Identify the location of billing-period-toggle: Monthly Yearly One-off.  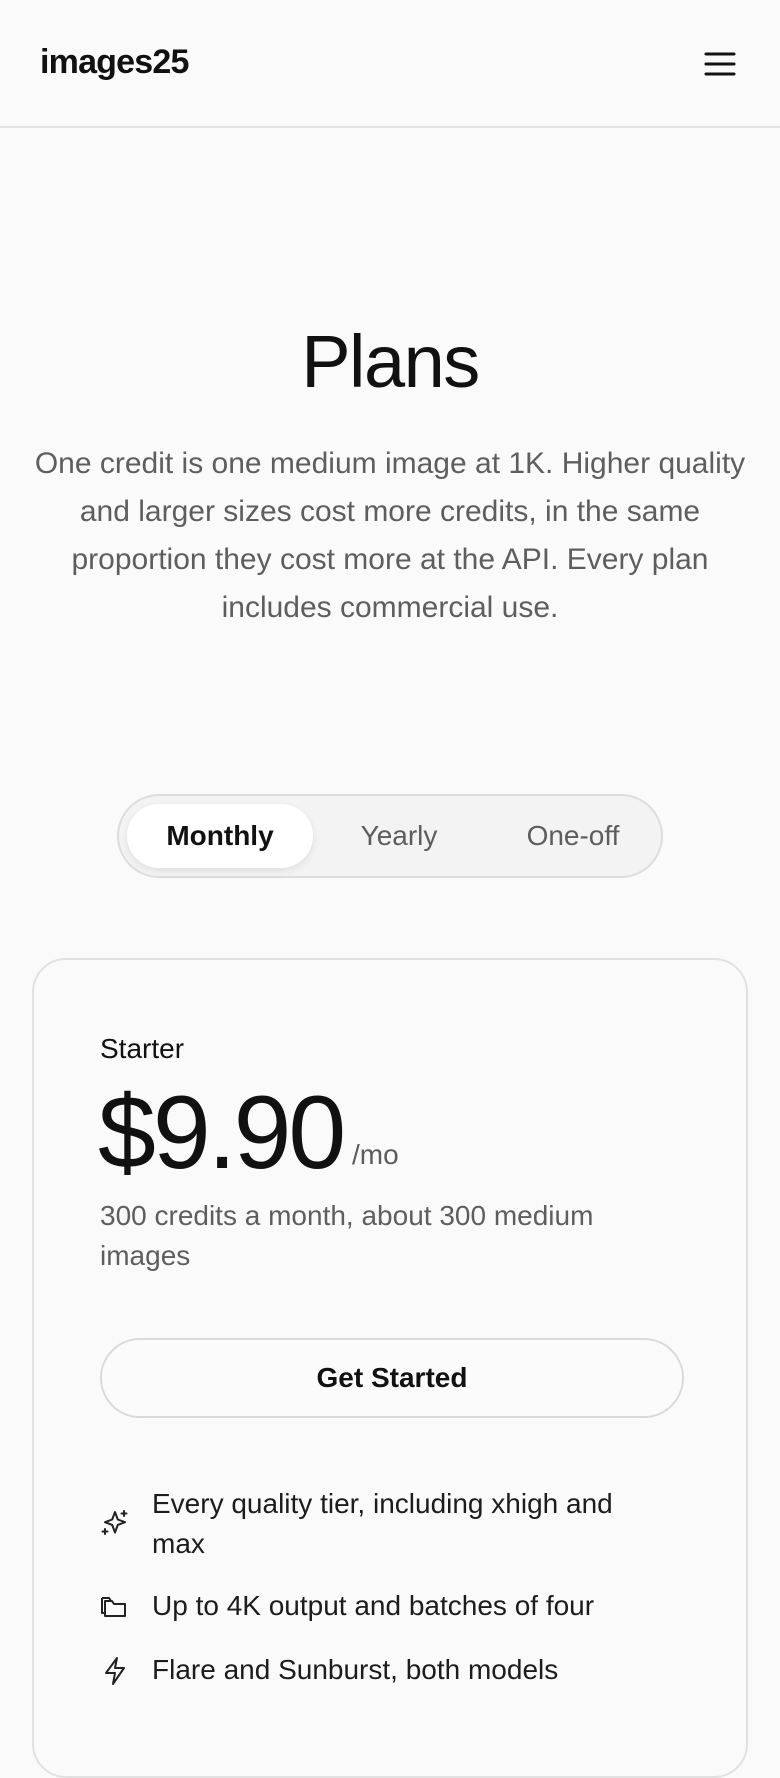
(390, 836).